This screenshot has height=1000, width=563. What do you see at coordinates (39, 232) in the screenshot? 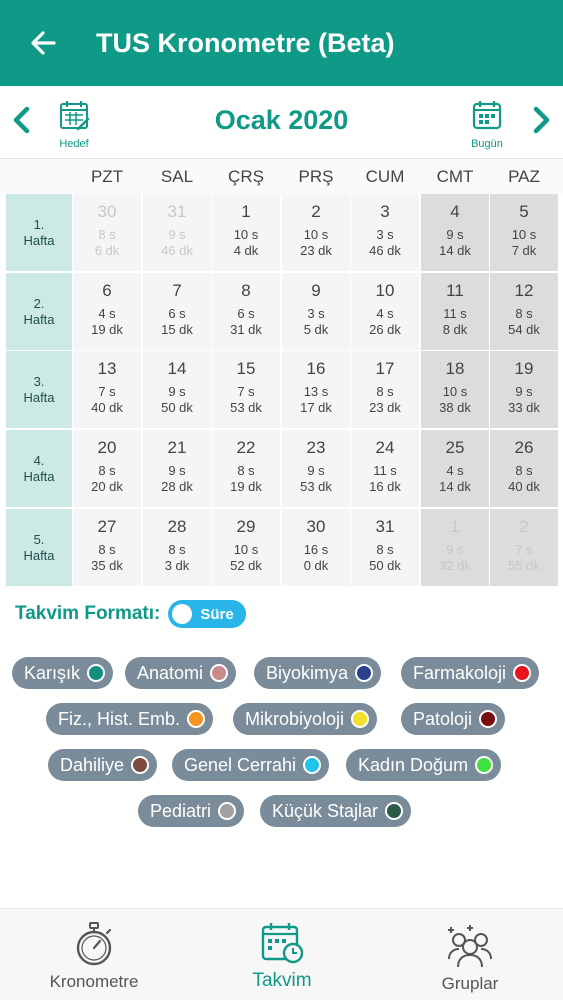
I see `week-label: 1. Hafta` at bounding box center [39, 232].